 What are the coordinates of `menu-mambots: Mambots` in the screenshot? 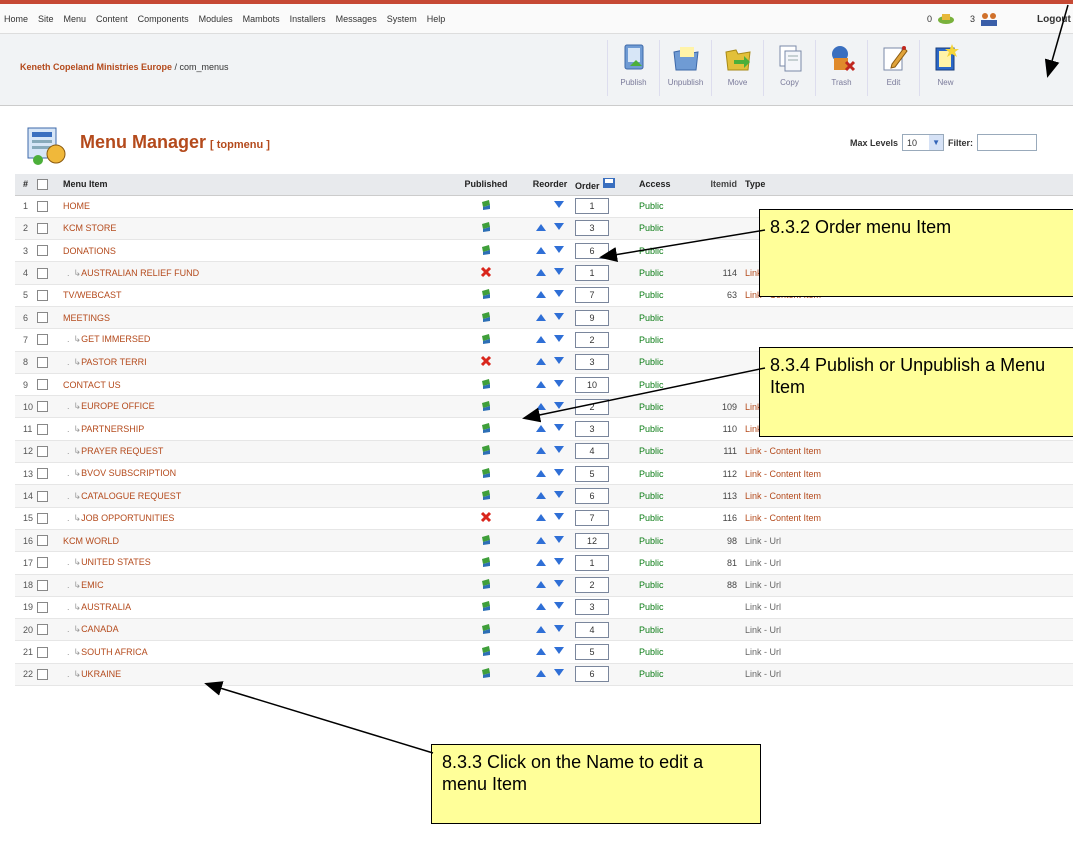 It's located at (261, 19).